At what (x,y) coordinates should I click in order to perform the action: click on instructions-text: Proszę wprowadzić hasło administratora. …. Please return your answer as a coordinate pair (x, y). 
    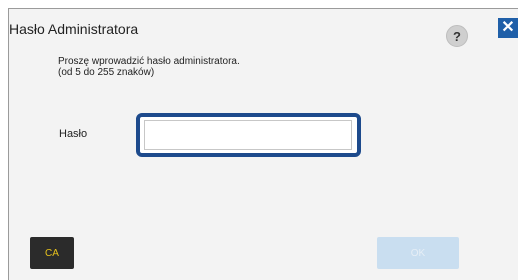
    Looking at the image, I should click on (149, 67).